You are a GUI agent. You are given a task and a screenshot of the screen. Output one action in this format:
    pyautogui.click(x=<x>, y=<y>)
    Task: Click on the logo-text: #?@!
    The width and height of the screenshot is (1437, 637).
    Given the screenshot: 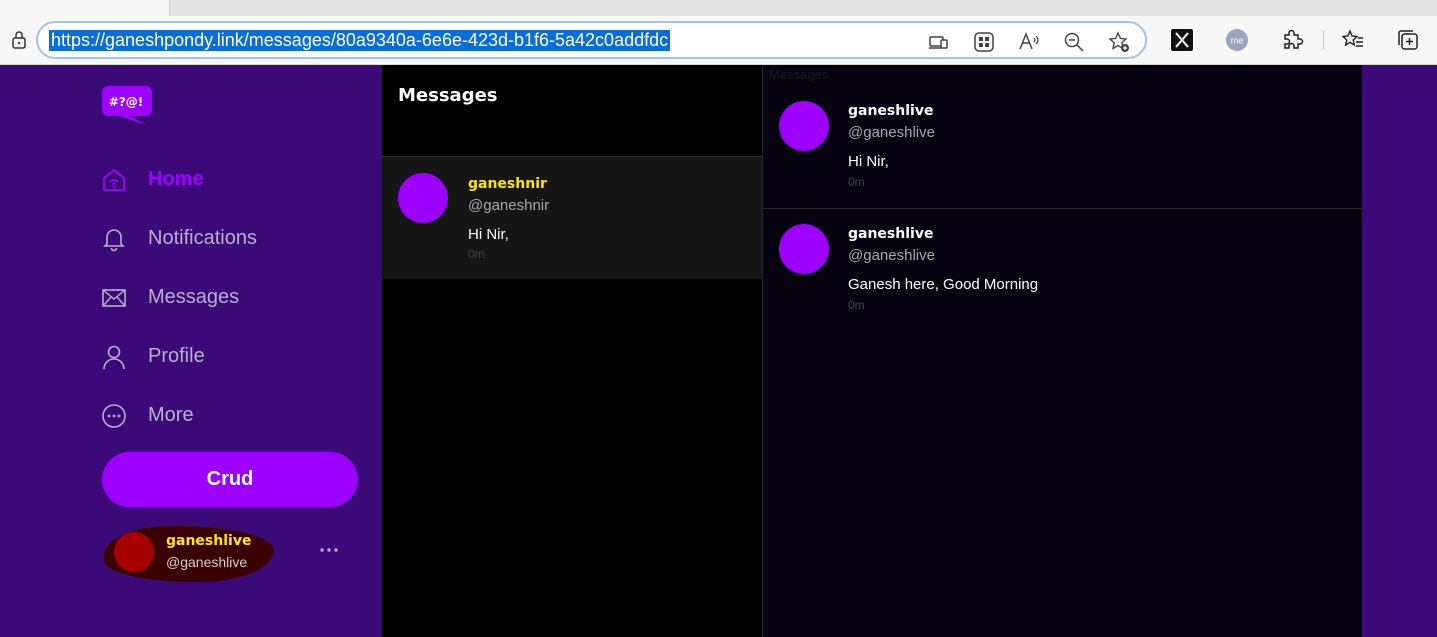 What is the action you would take?
    pyautogui.click(x=126, y=102)
    